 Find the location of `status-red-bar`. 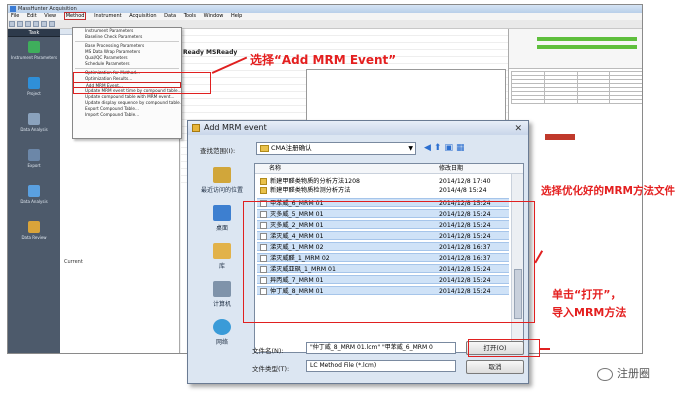

status-red-bar is located at coordinates (560, 137).